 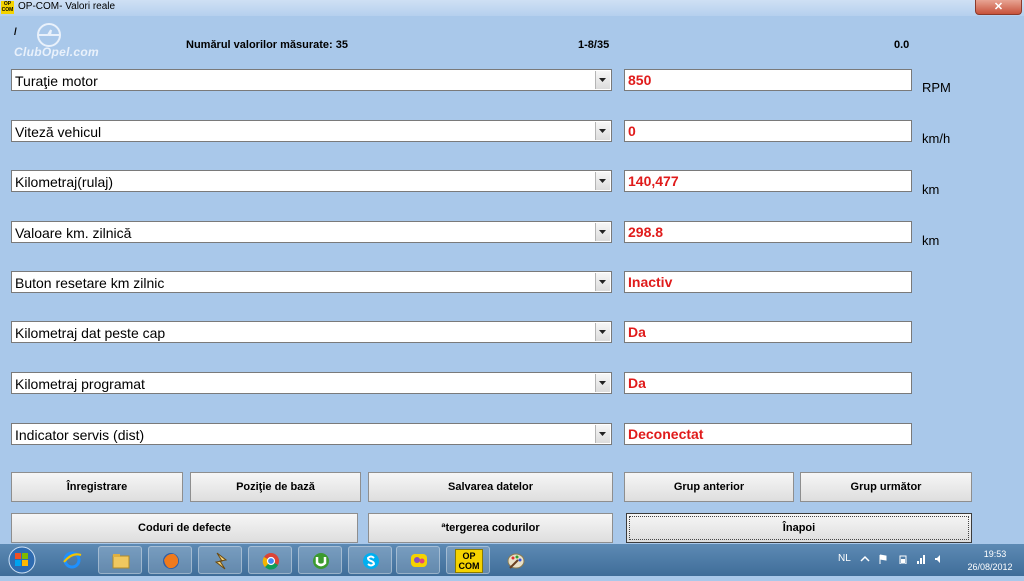 I want to click on battery-icon, so click(x=903, y=559).